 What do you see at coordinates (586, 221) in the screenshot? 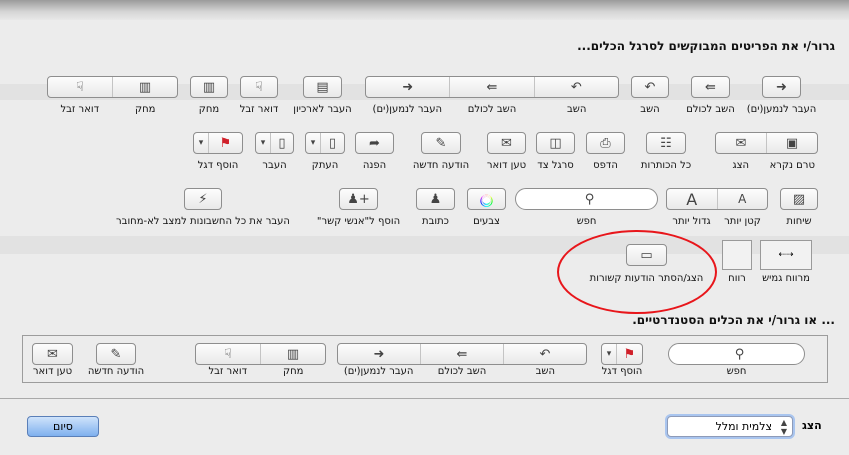
I see `search-label: חפש` at bounding box center [586, 221].